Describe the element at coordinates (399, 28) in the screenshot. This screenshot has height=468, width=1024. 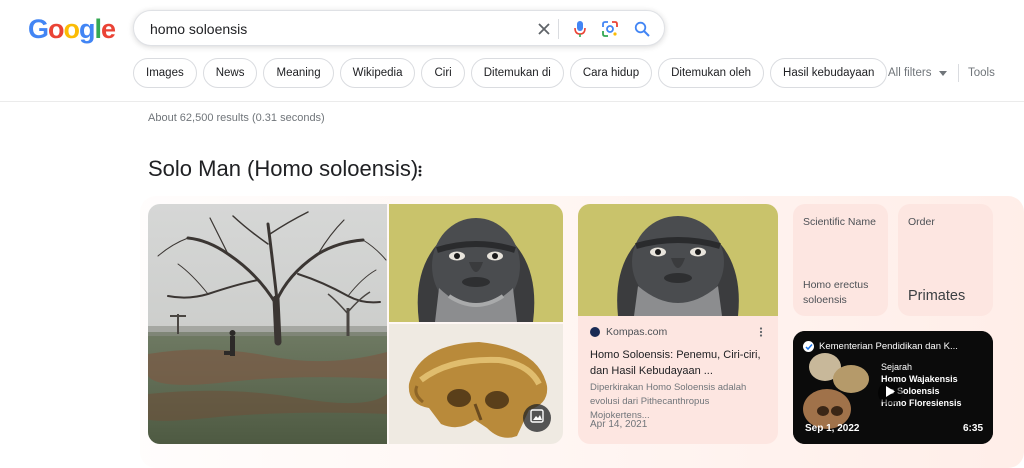
I see `search-box: homo soloensis` at that location.